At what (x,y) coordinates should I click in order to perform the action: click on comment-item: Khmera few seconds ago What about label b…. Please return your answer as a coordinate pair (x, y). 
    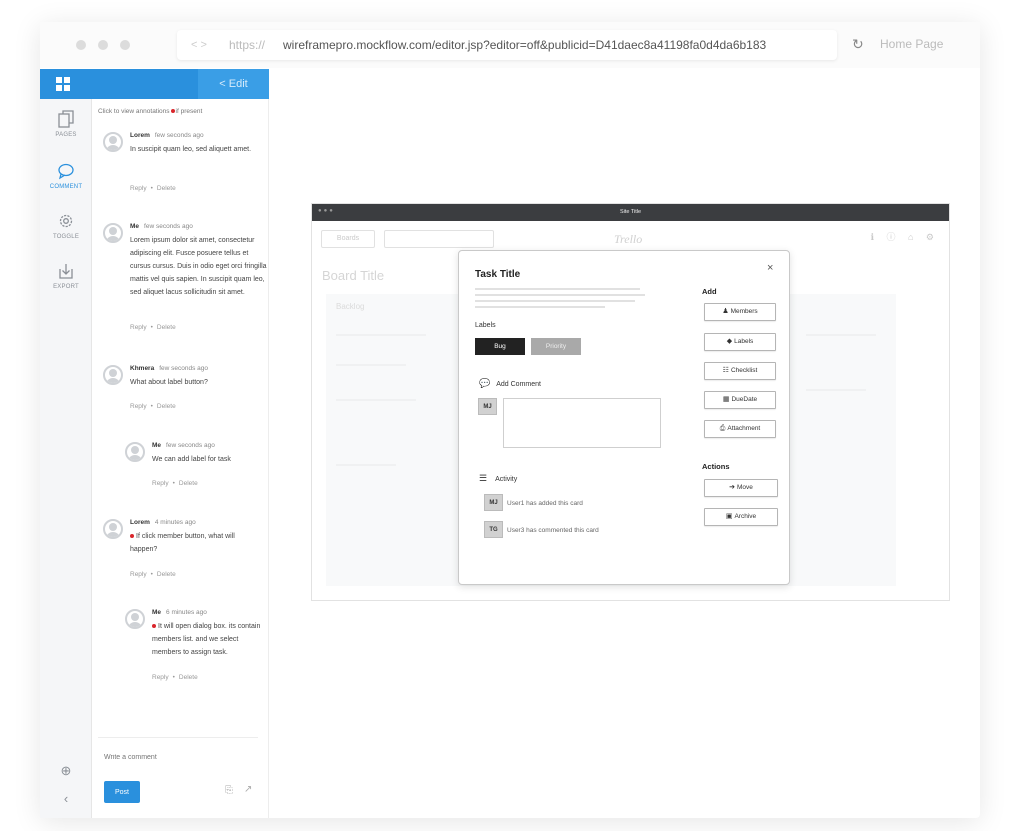
    Looking at the image, I should click on (183, 390).